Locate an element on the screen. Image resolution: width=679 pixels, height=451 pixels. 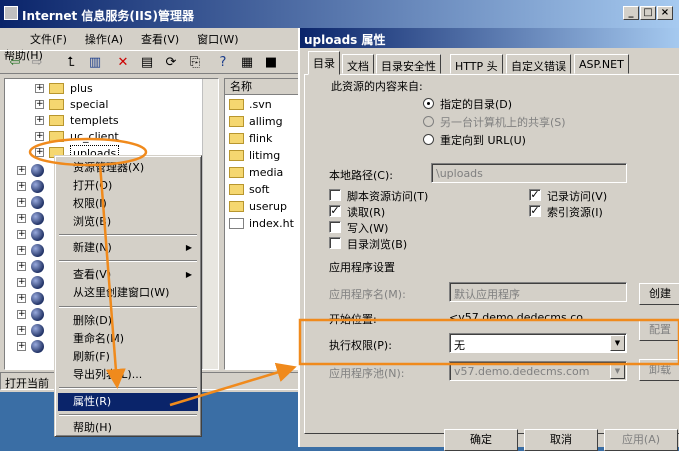
menu-item-view: 查看(V) ▶ is located at coordinates (128, 275).